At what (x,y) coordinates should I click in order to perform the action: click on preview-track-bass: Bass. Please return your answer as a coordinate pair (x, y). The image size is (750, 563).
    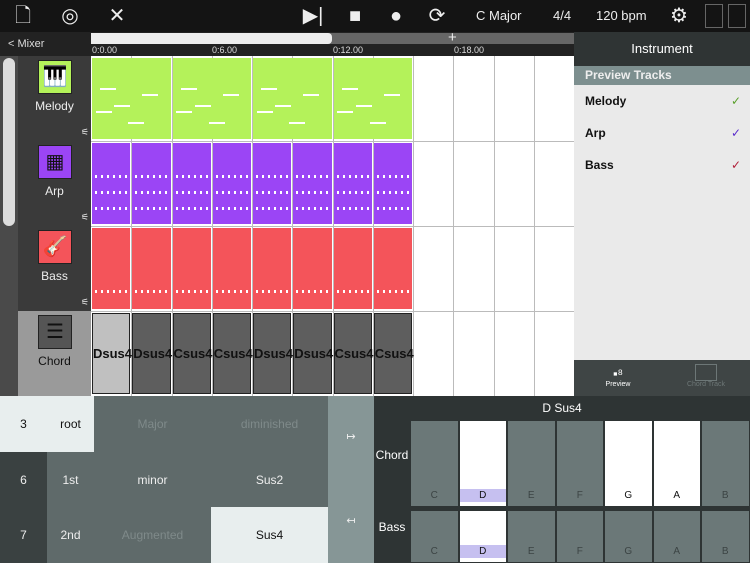
    Looking at the image, I should click on (599, 165).